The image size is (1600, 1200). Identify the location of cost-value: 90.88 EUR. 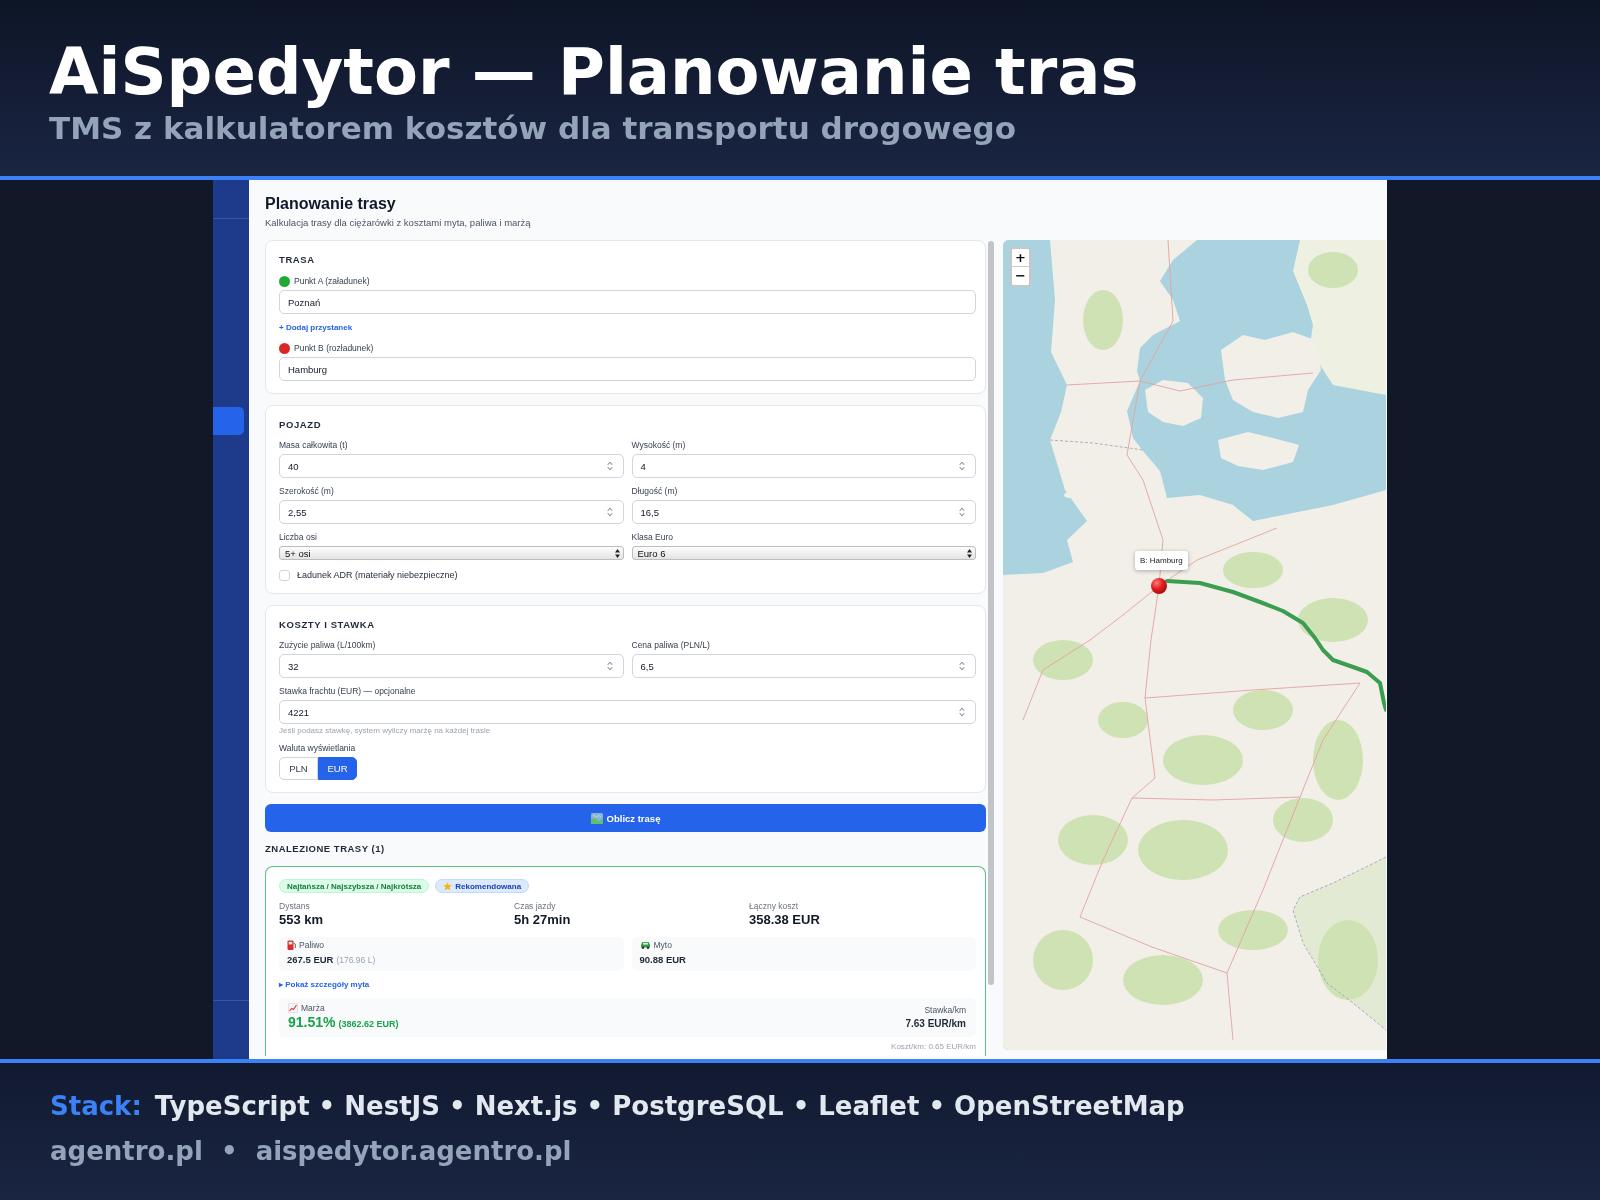
(662, 959).